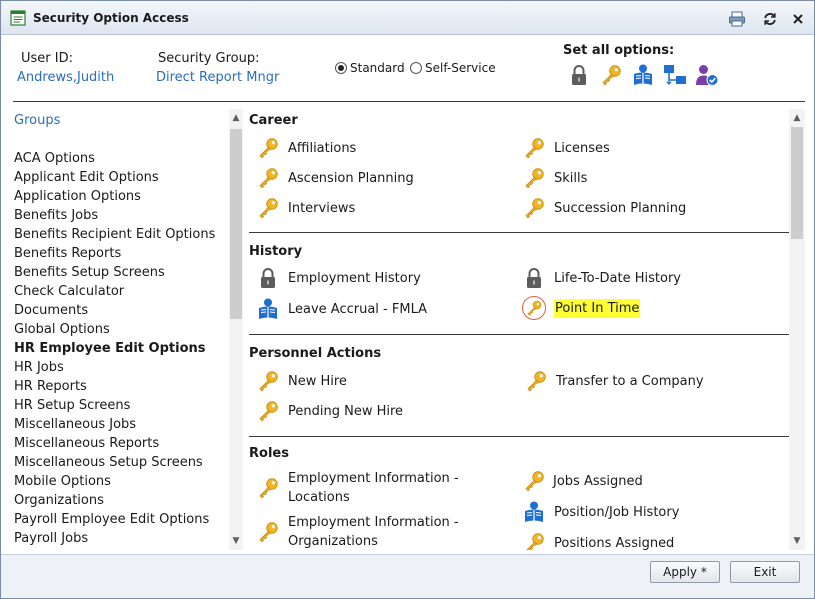 The height and width of the screenshot is (599, 815). What do you see at coordinates (65, 77) in the screenshot?
I see `user-id-value: Andrews,Judith` at bounding box center [65, 77].